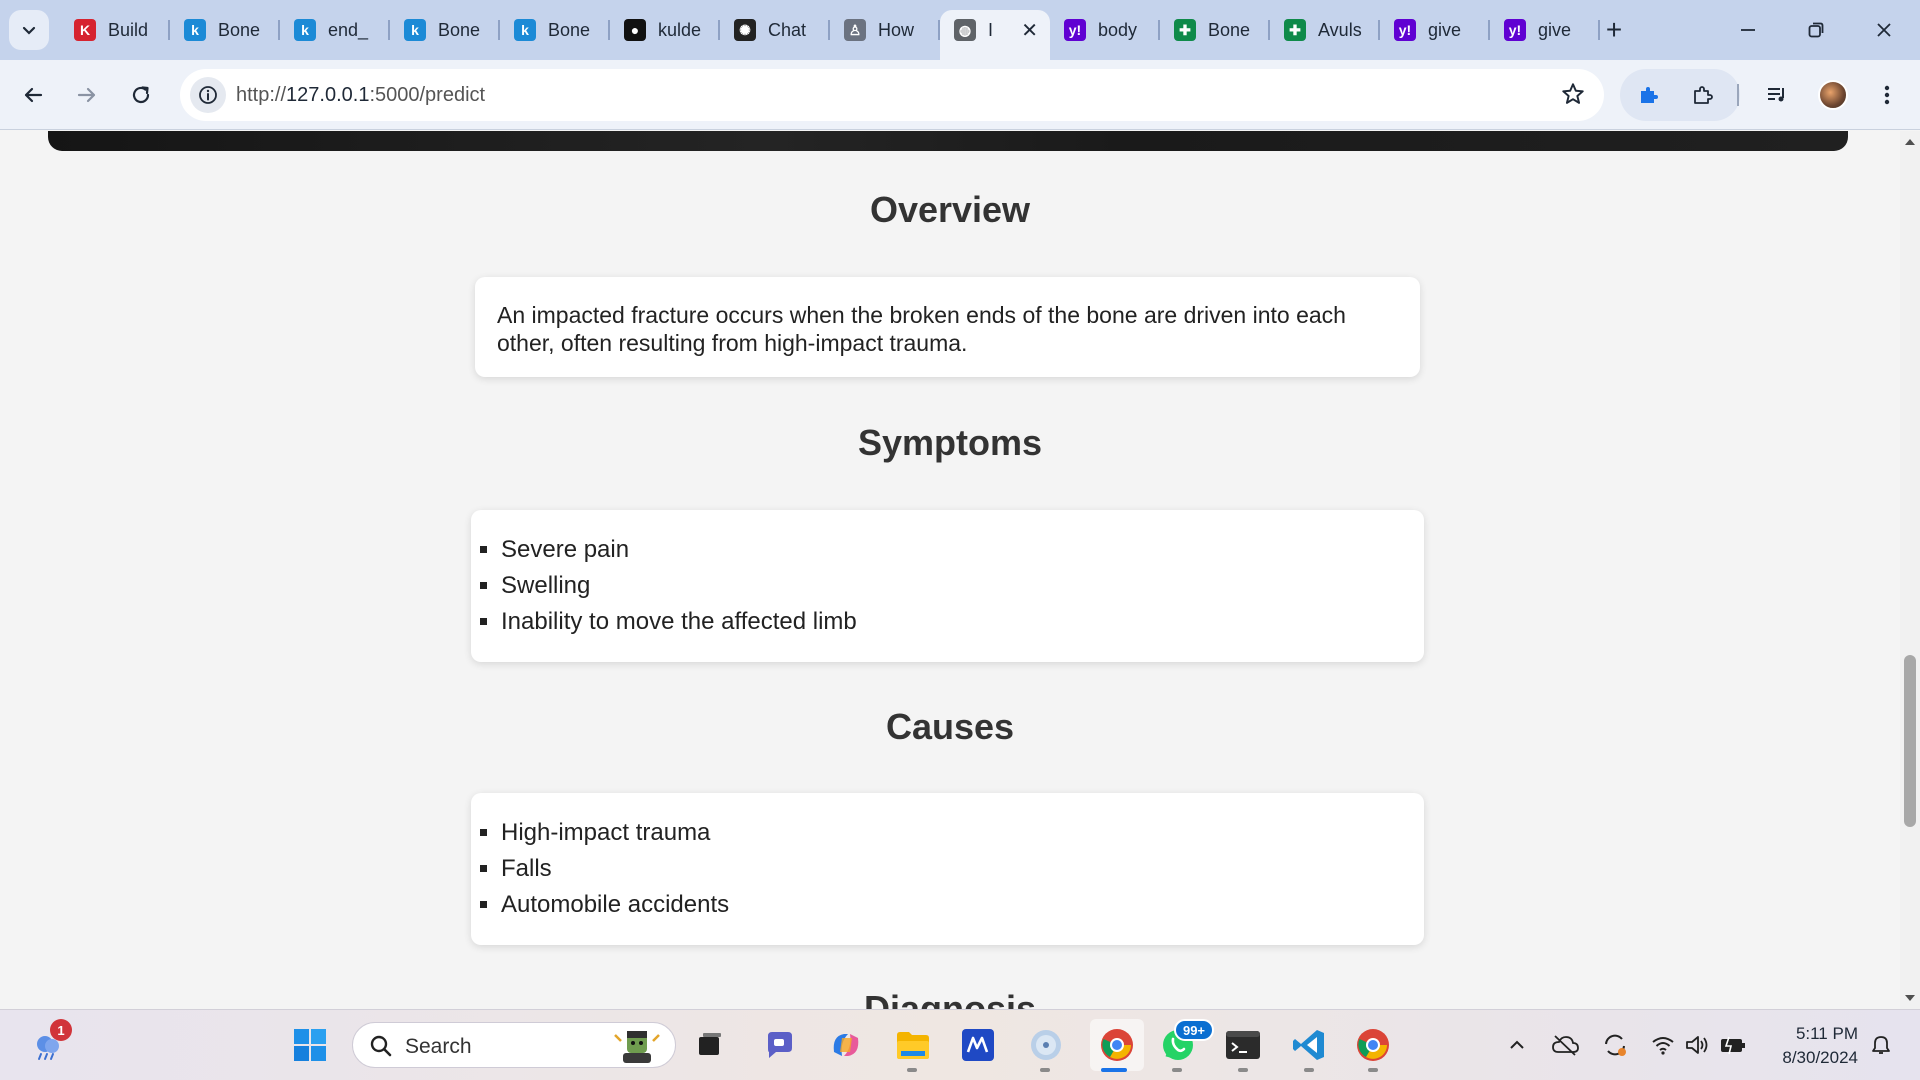  I want to click on system-clock: 5:11 PM 8/30/2024, so click(1810, 1046).